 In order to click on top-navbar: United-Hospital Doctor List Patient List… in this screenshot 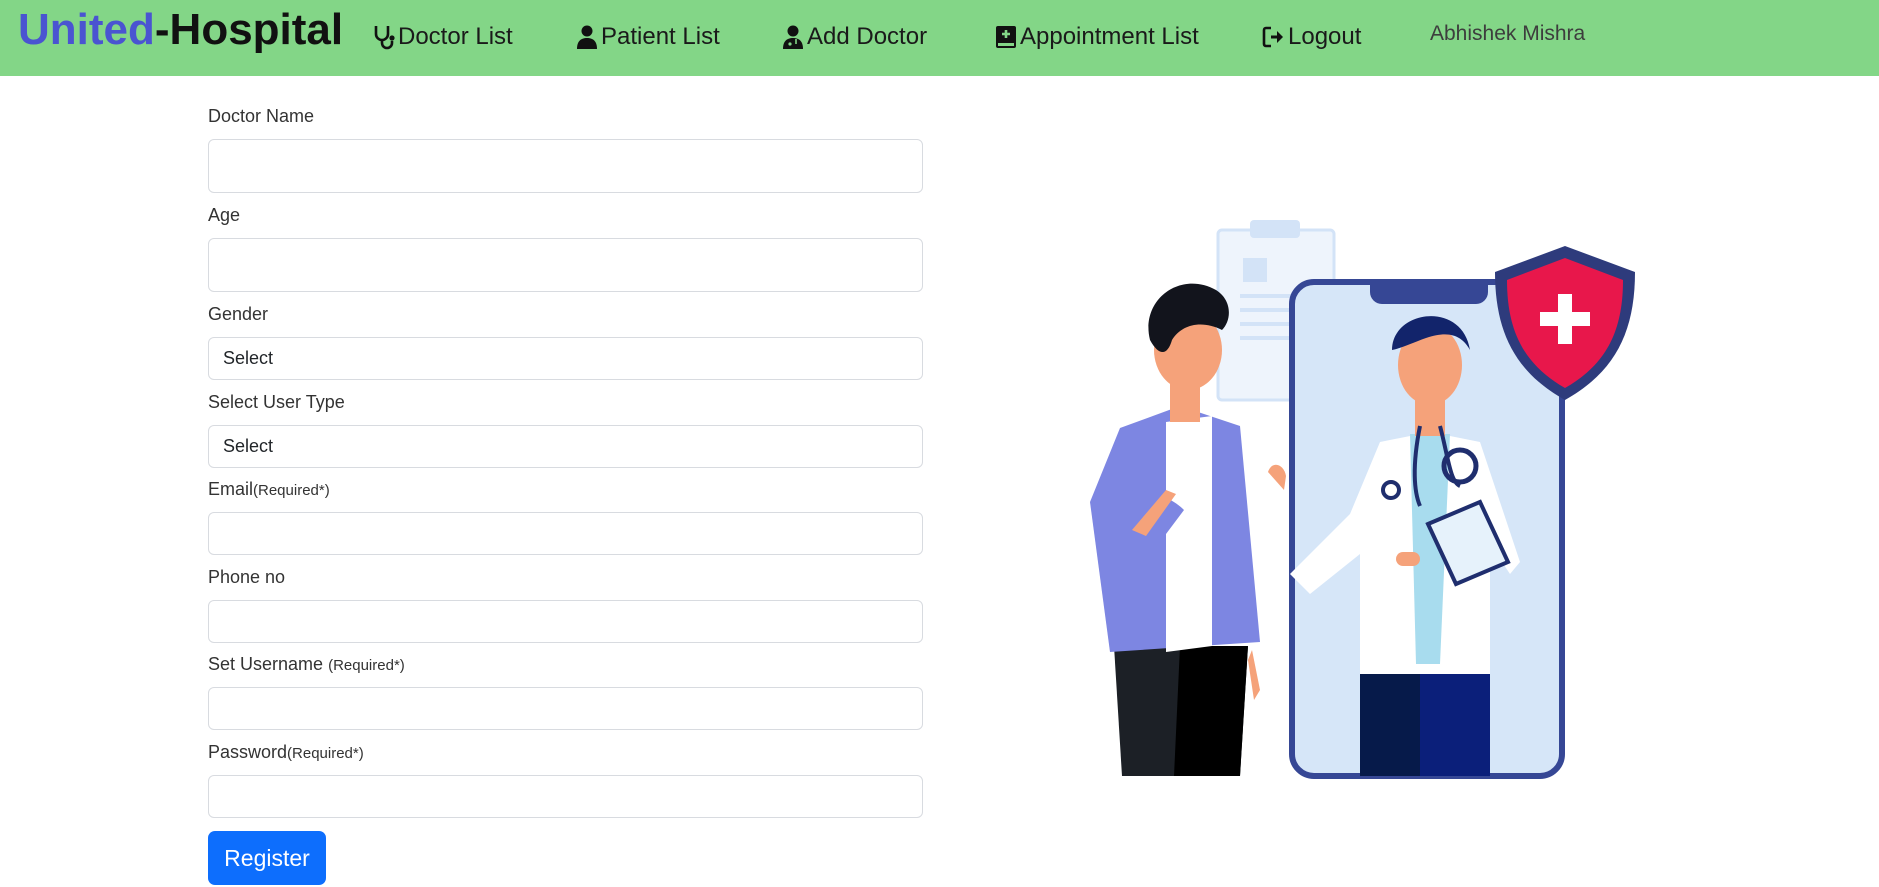, I will do `click(939, 38)`.